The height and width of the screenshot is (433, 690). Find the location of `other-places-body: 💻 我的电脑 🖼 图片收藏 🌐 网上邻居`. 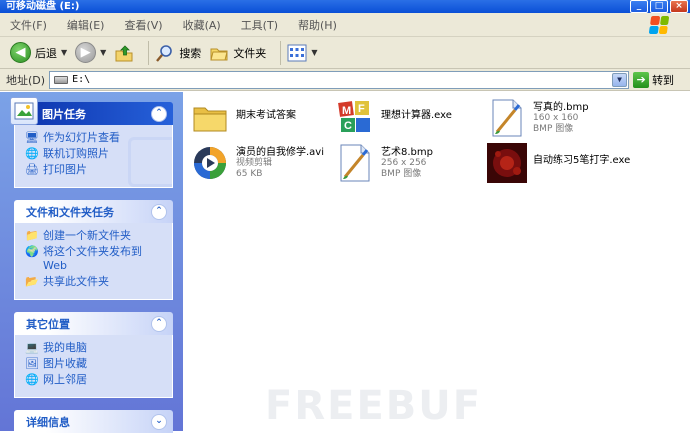

other-places-body: 💻 我的电脑 🖼 图片收藏 🌐 网上邻居 is located at coordinates (93, 366).